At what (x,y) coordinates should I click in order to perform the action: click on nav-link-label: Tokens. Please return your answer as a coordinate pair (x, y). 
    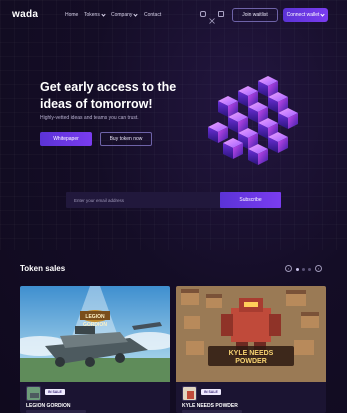
    Looking at the image, I should click on (92, 15).